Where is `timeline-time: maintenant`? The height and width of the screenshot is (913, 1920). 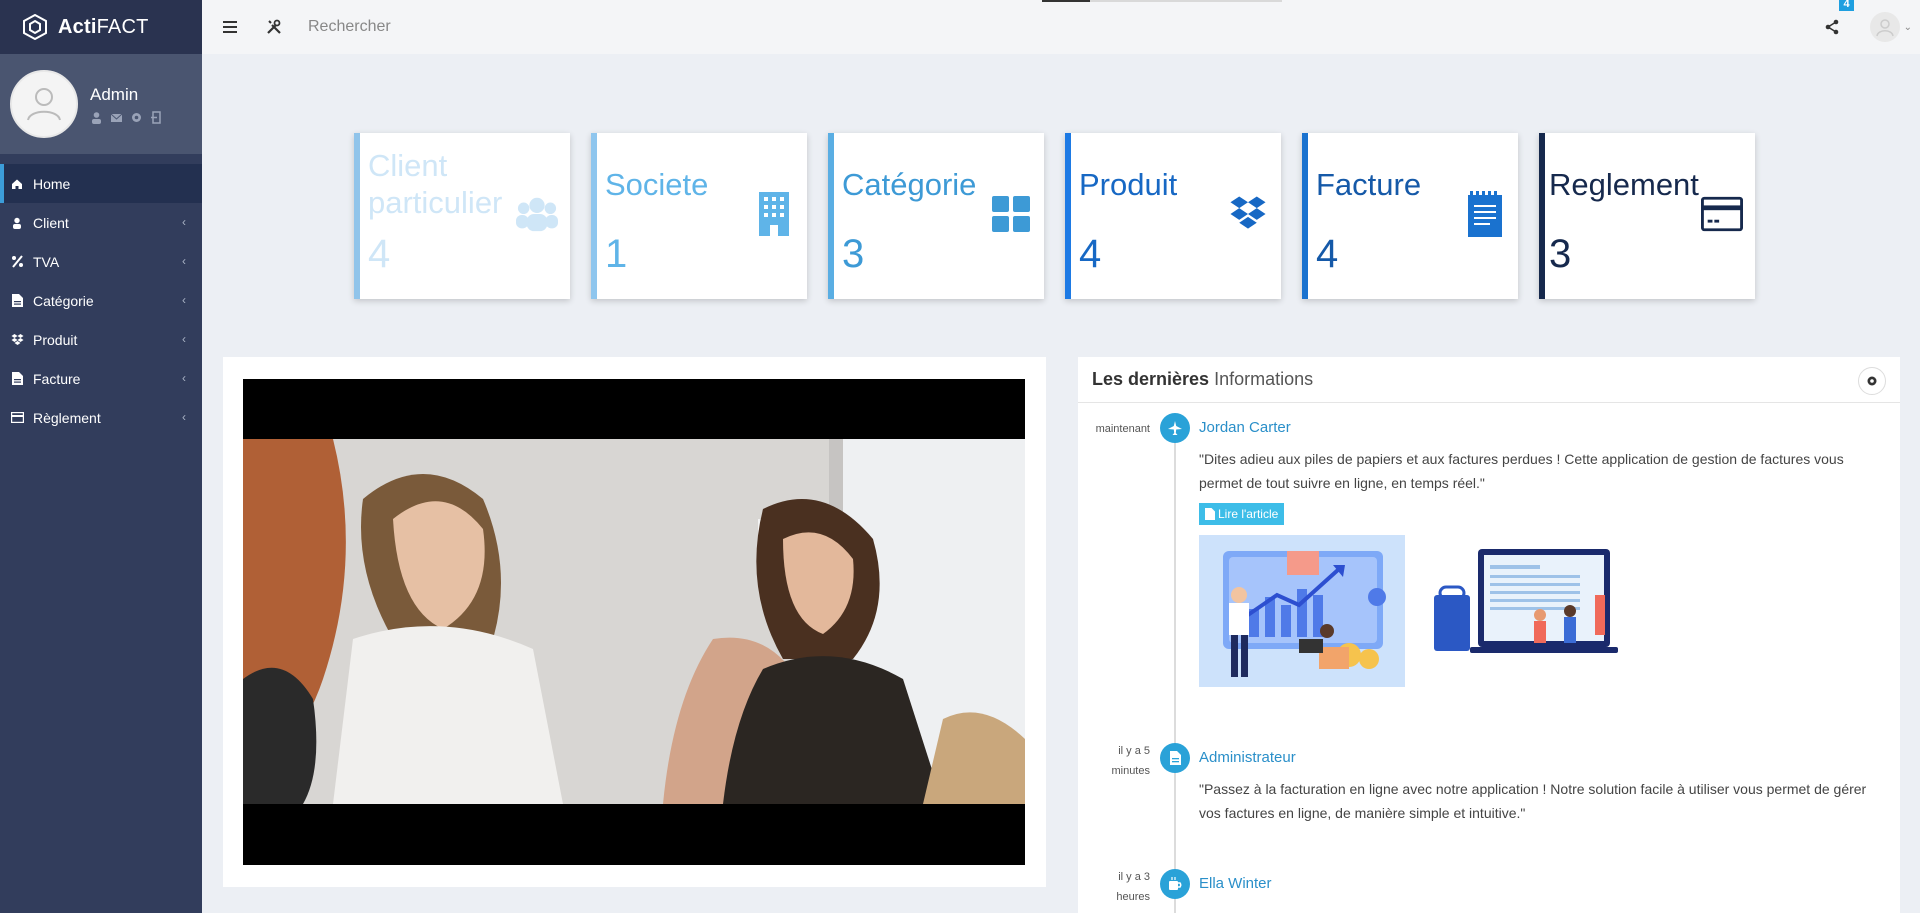 timeline-time: maintenant is located at coordinates (1122, 429).